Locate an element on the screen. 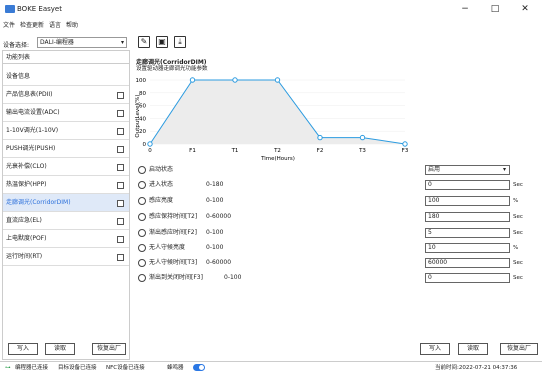 The height and width of the screenshot is (374, 542). right-read-button: 读取 is located at coordinates (473, 349).